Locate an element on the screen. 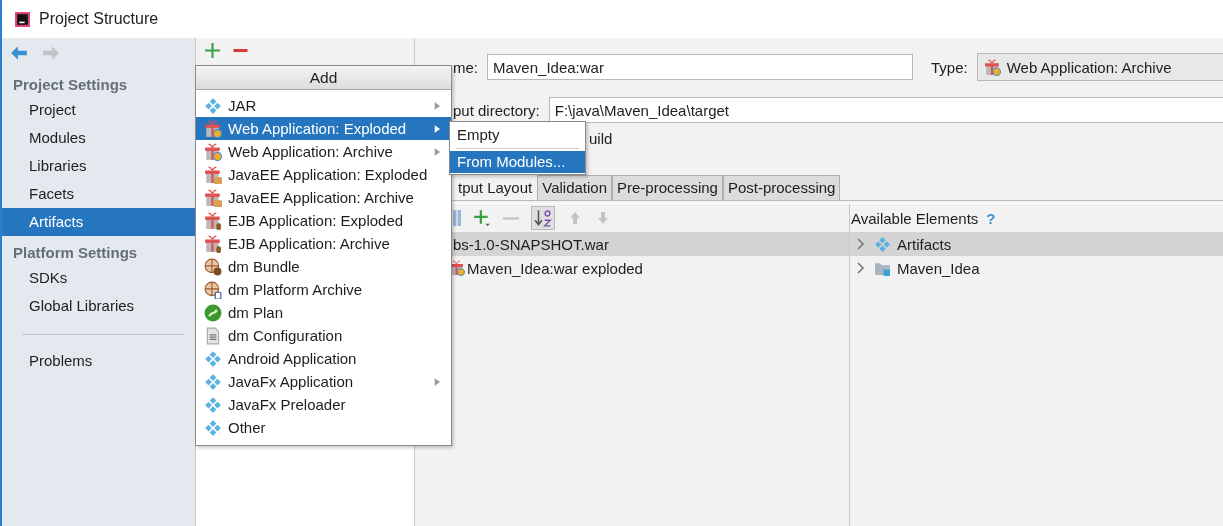  window-title: Project Structure is located at coordinates (99, 19).